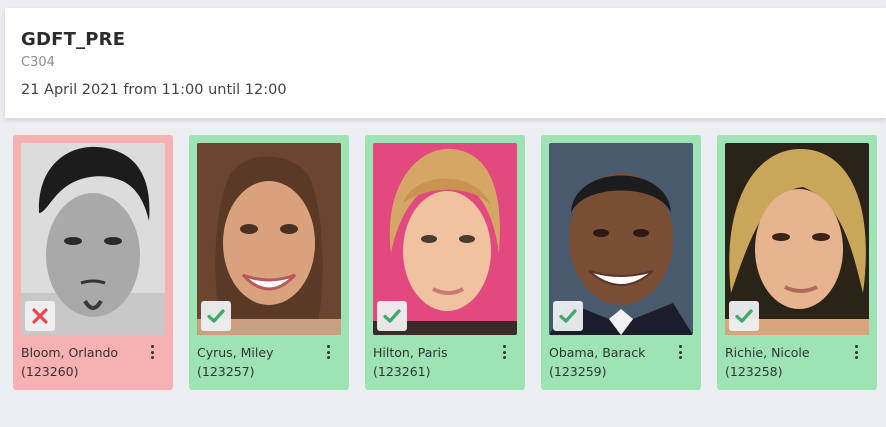  Describe the element at coordinates (410, 352) in the screenshot. I see `student-name: Hilton, Paris` at that location.